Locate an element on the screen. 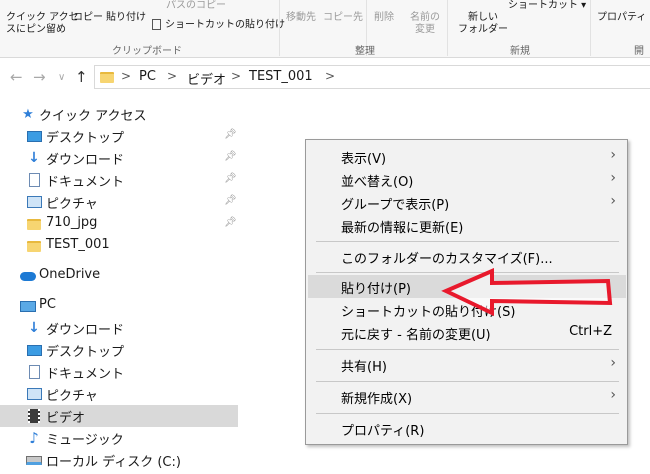  video-icon is located at coordinates (34, 416).